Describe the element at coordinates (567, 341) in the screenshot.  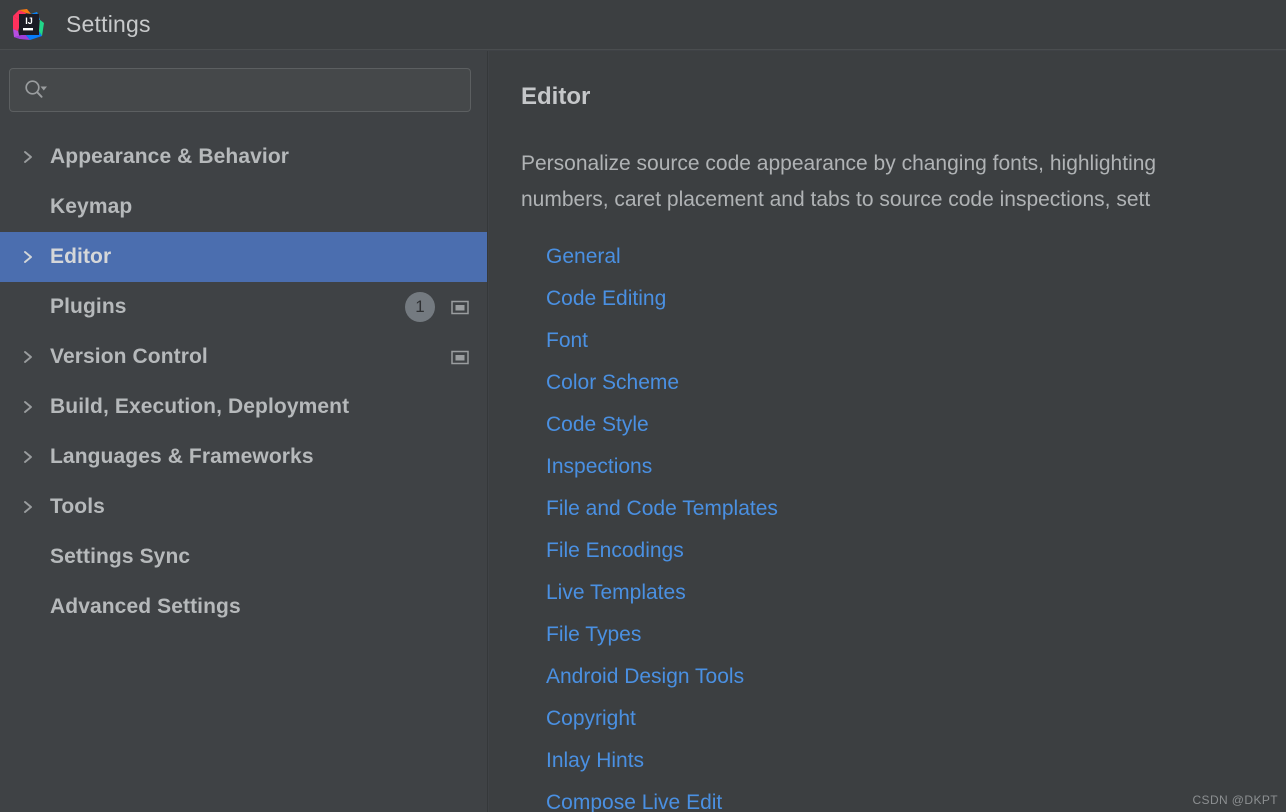
I see `link-font: Font` at that location.